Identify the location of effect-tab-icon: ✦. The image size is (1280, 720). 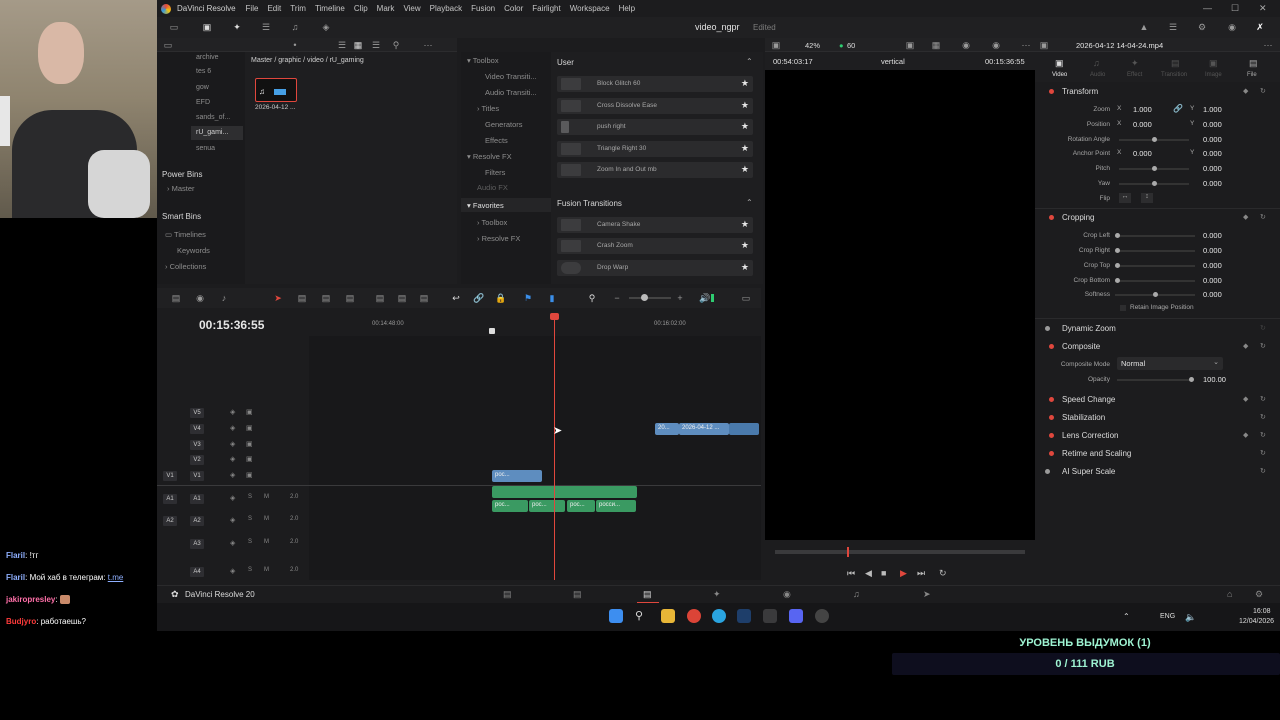
(1135, 63).